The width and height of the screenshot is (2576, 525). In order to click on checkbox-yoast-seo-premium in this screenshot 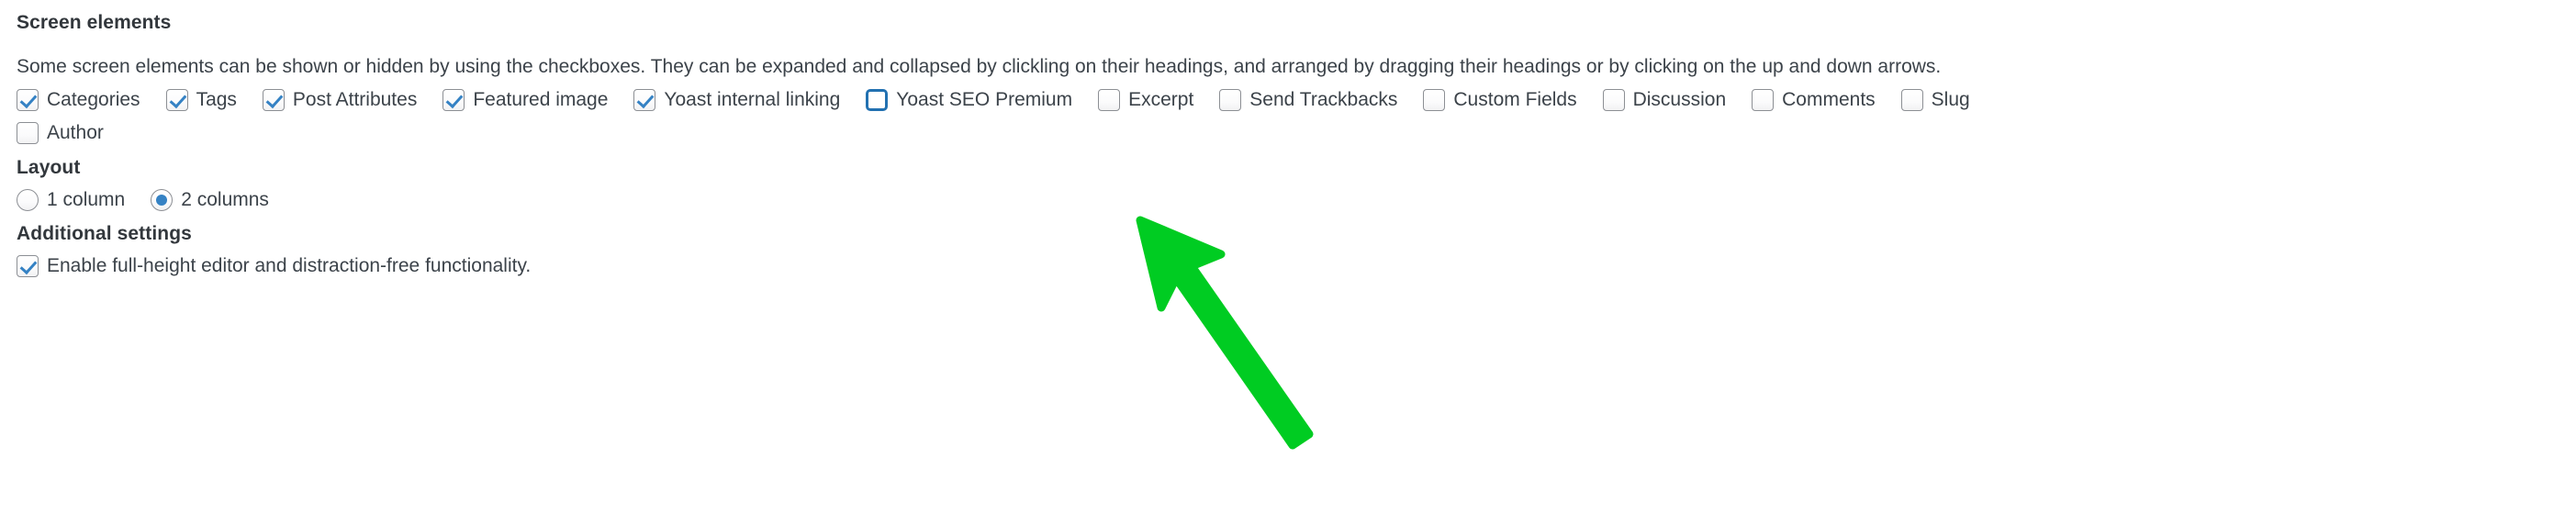, I will do `click(877, 99)`.